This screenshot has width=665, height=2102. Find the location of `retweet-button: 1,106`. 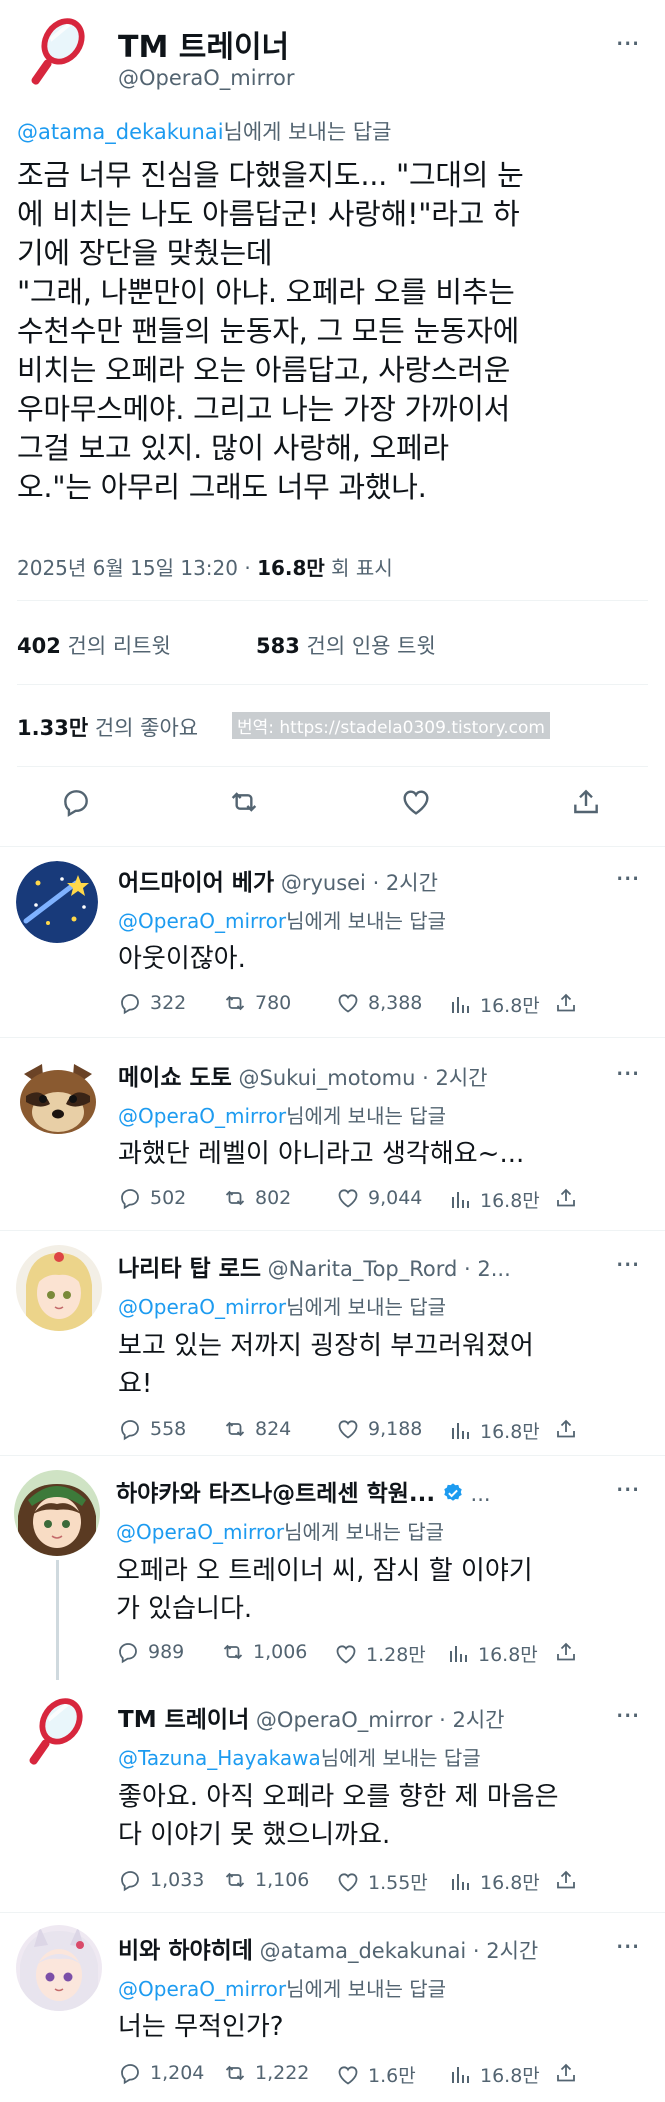

retweet-button: 1,106 is located at coordinates (266, 1880).